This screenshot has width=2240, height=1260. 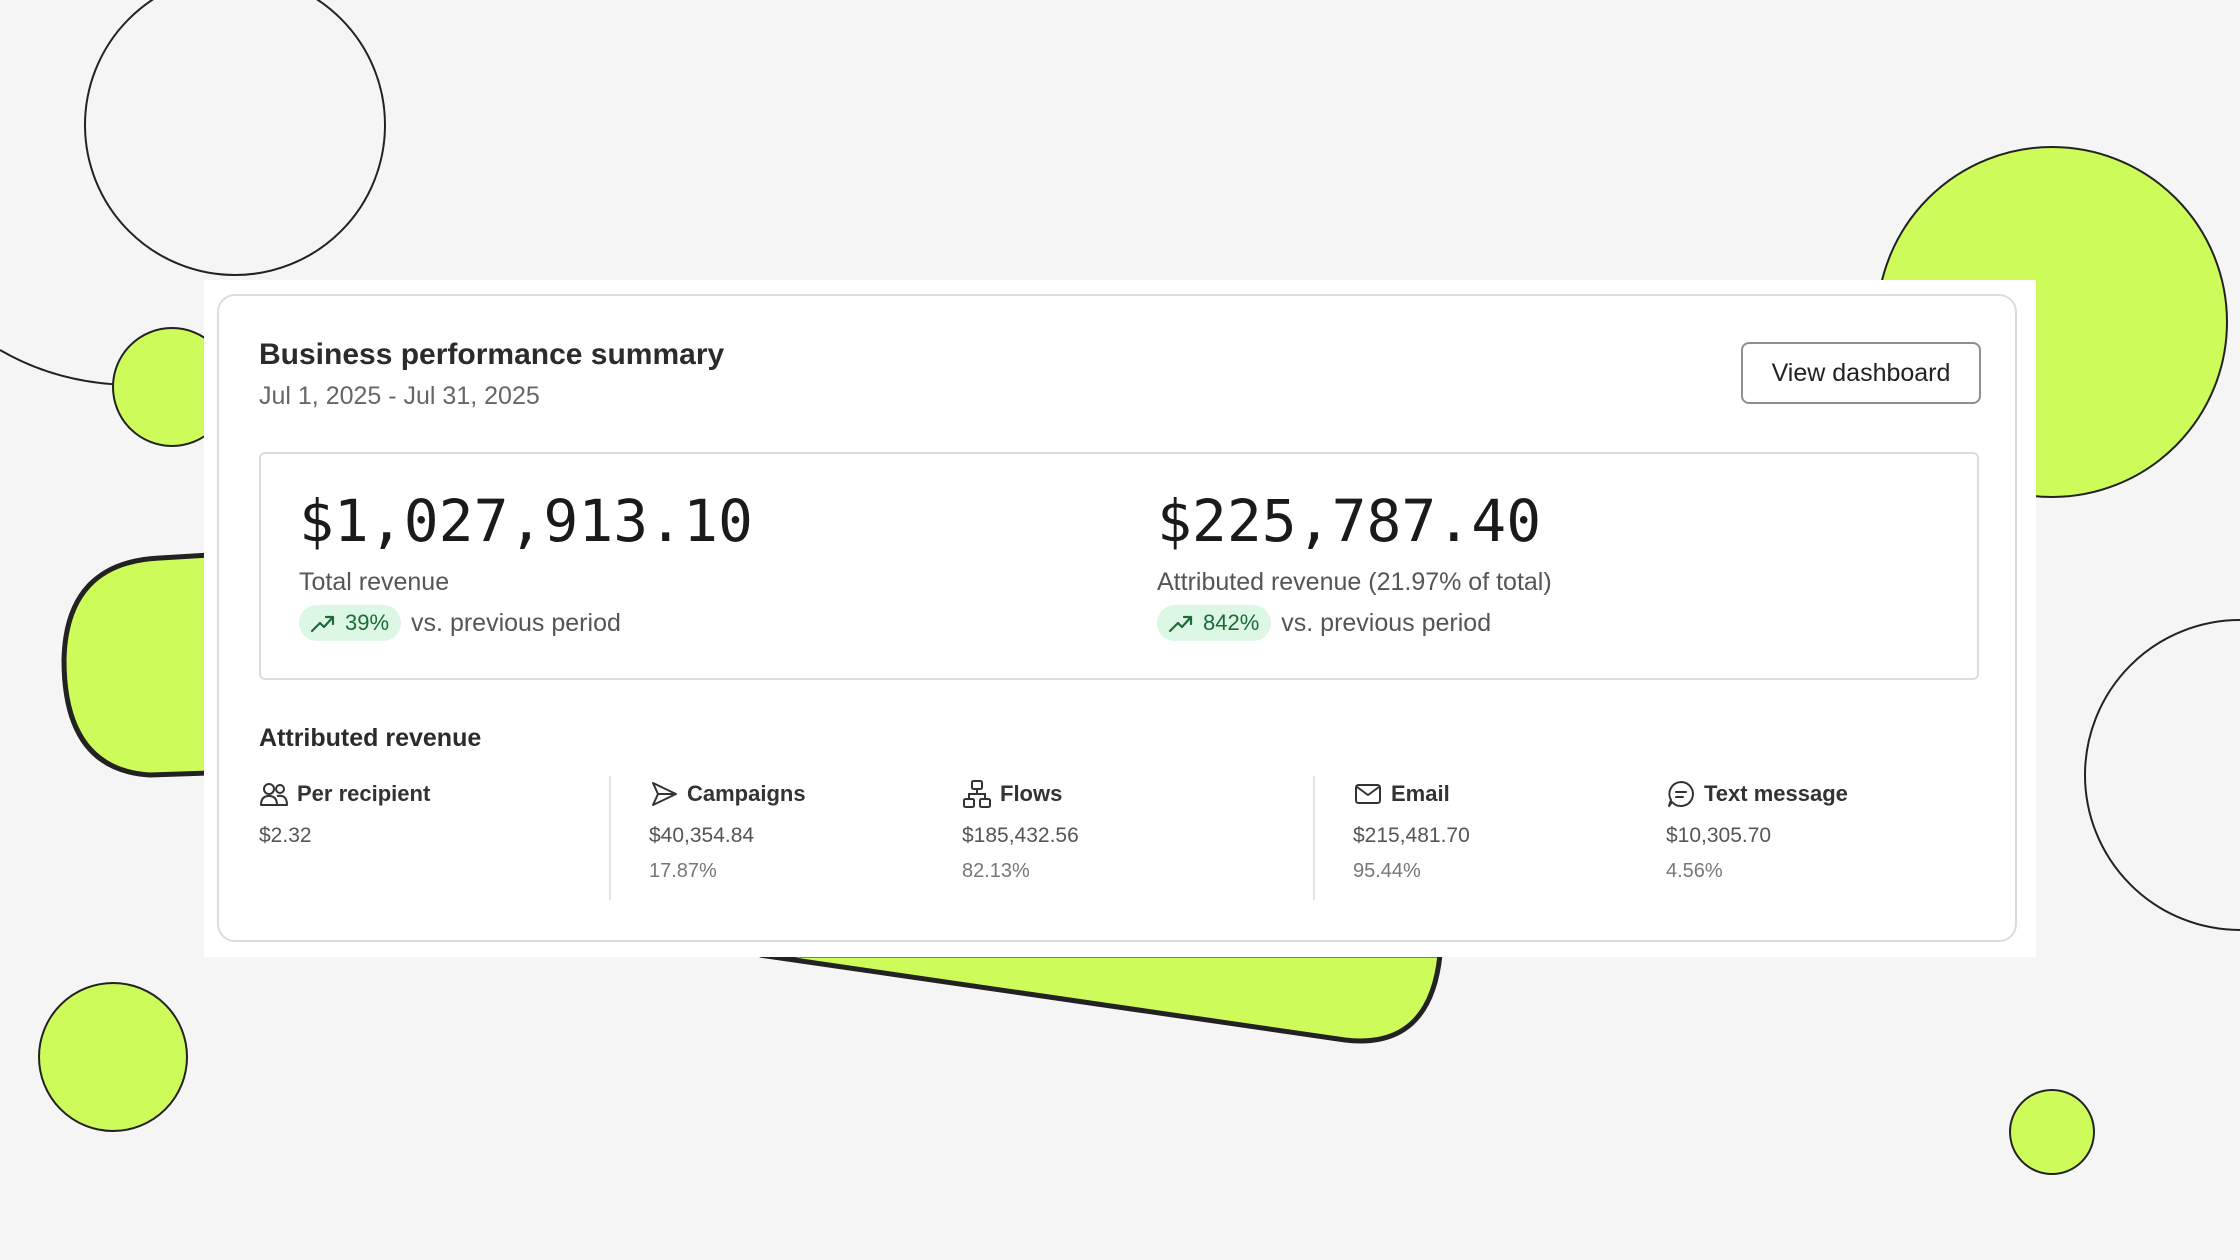 I want to click on stat-per-recipient: Per recipient $2.32, so click(x=344, y=812).